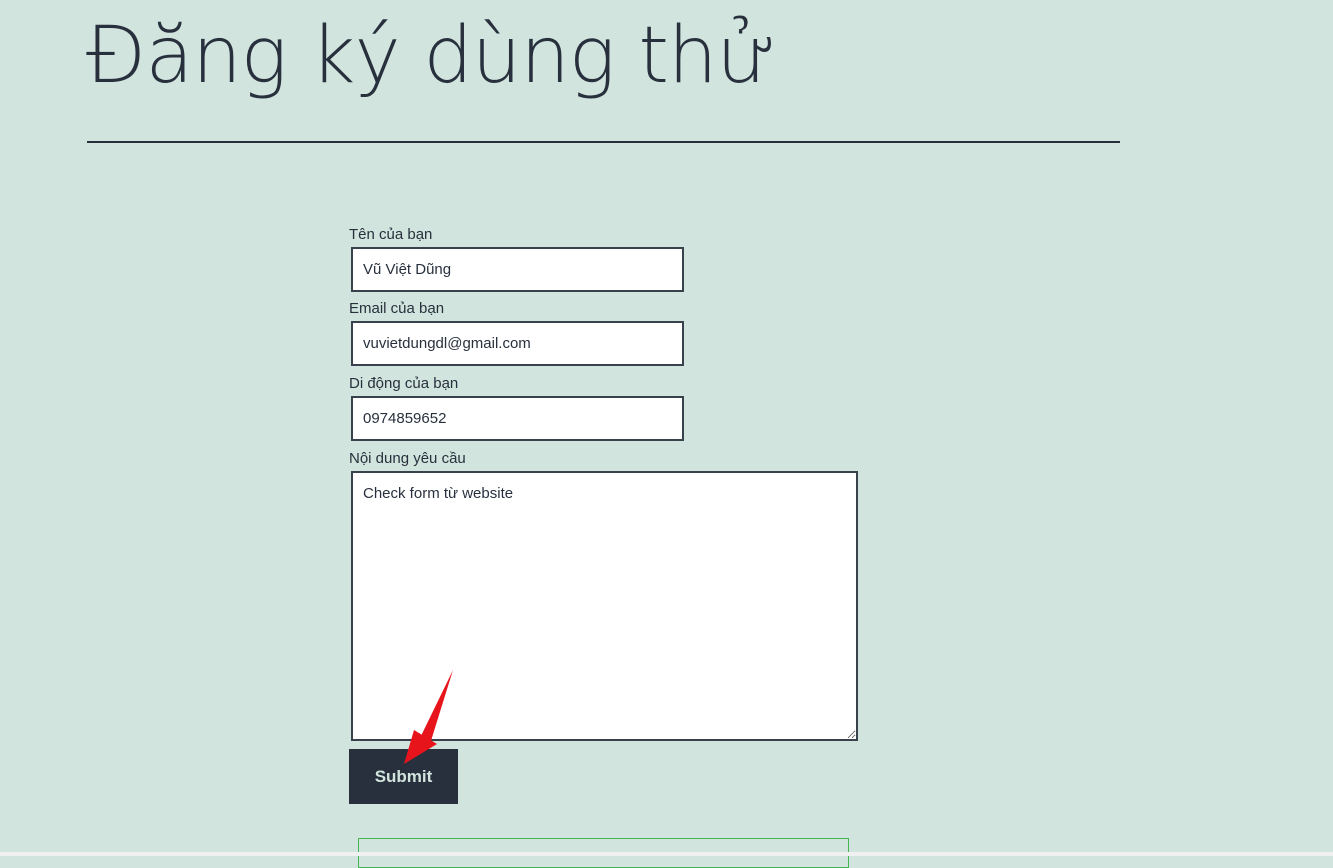  Describe the element at coordinates (397, 308) in the screenshot. I see `email-label: Email của bạn` at that location.